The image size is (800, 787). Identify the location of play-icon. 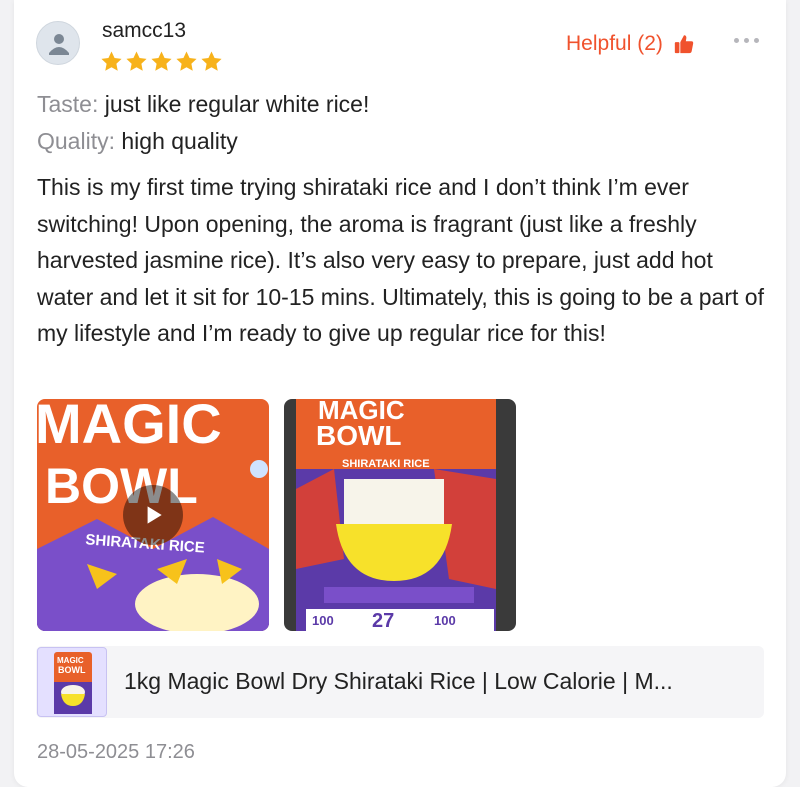
(154, 515).